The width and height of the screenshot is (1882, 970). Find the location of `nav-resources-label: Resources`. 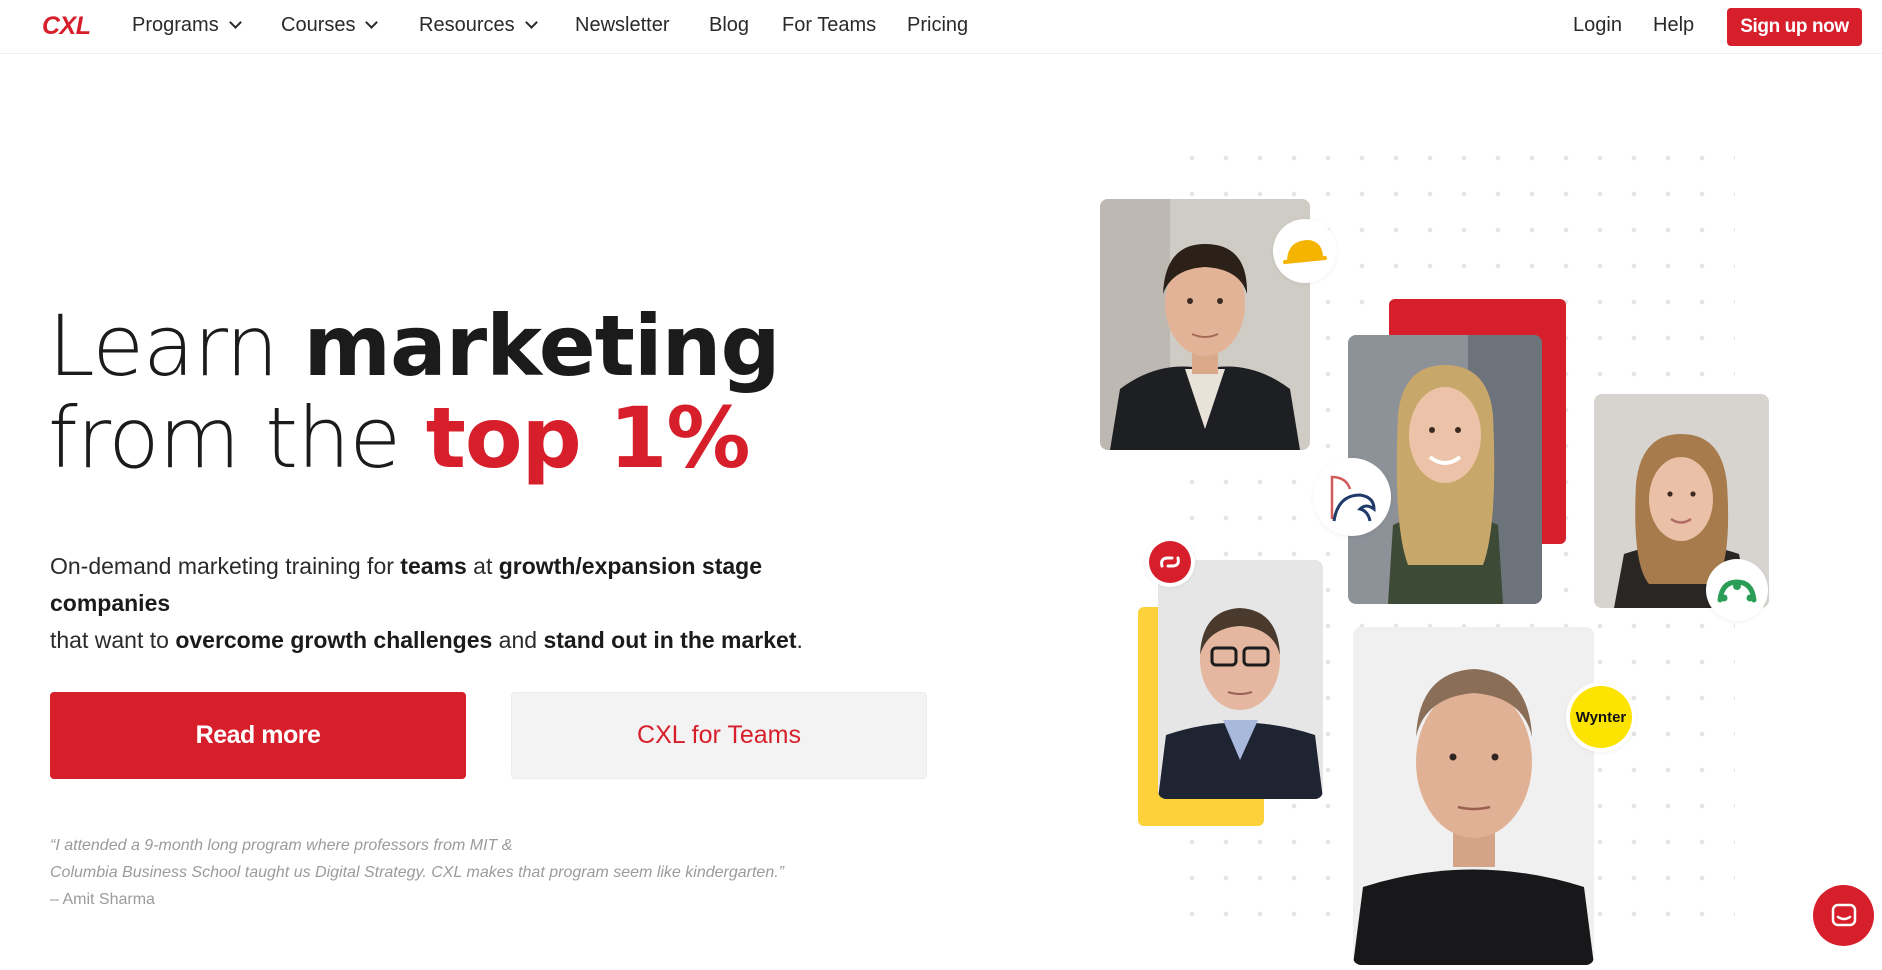

nav-resources-label: Resources is located at coordinates (467, 25).